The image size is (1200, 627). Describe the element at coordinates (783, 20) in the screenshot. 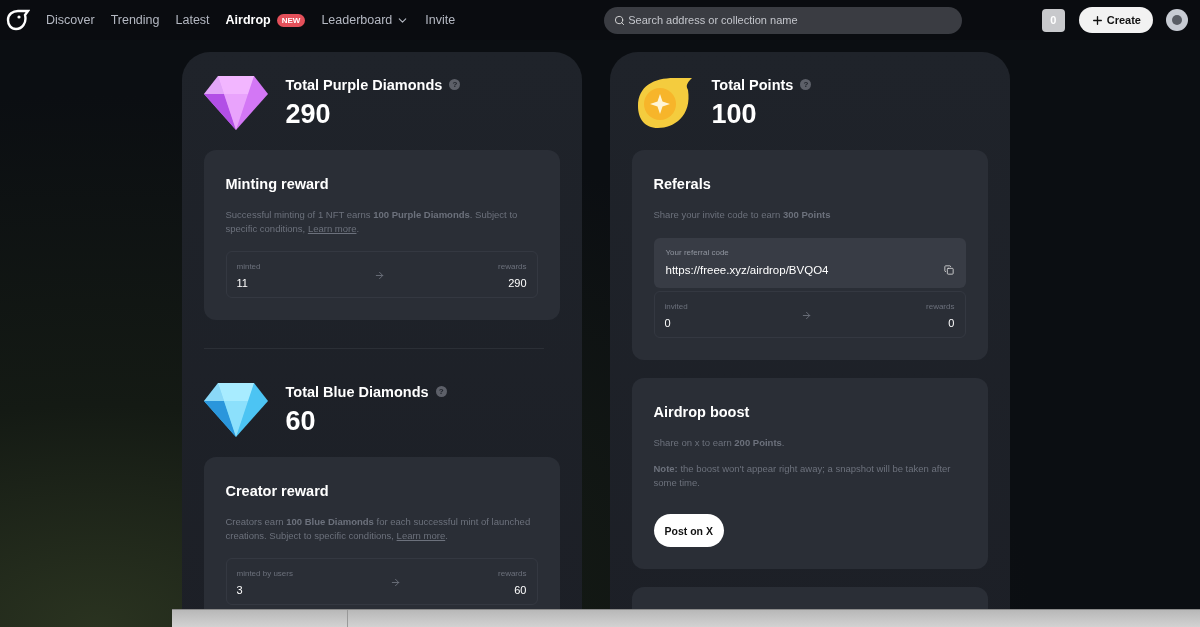

I see `search-field: Search address or collection name` at that location.